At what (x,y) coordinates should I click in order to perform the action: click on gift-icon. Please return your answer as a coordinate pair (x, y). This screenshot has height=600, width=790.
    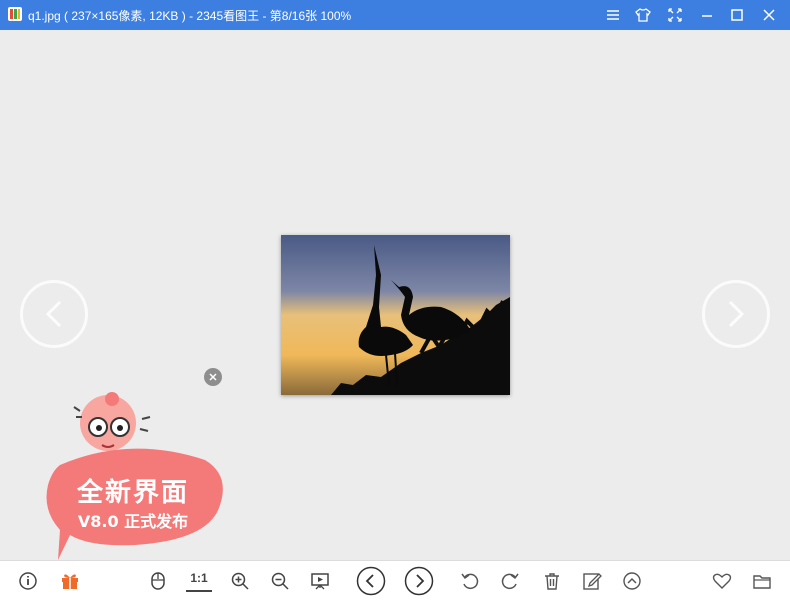
    Looking at the image, I should click on (70, 581).